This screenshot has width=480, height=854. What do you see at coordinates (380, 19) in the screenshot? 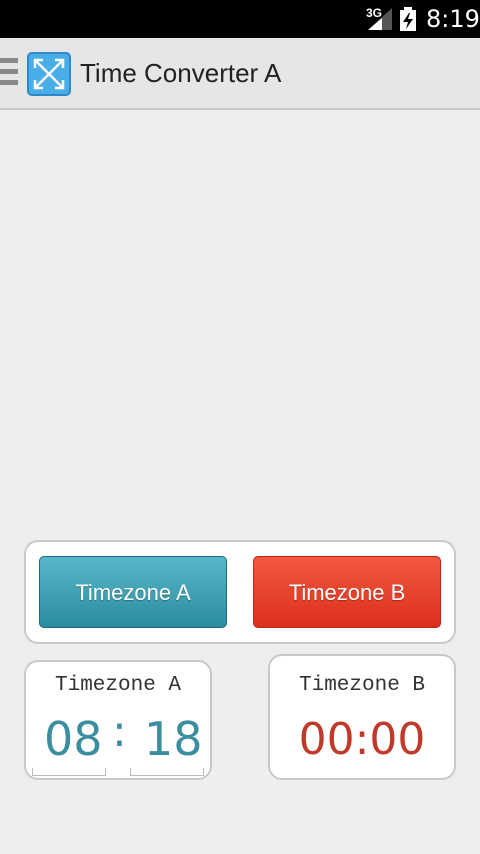
I see `signal-icon` at bounding box center [380, 19].